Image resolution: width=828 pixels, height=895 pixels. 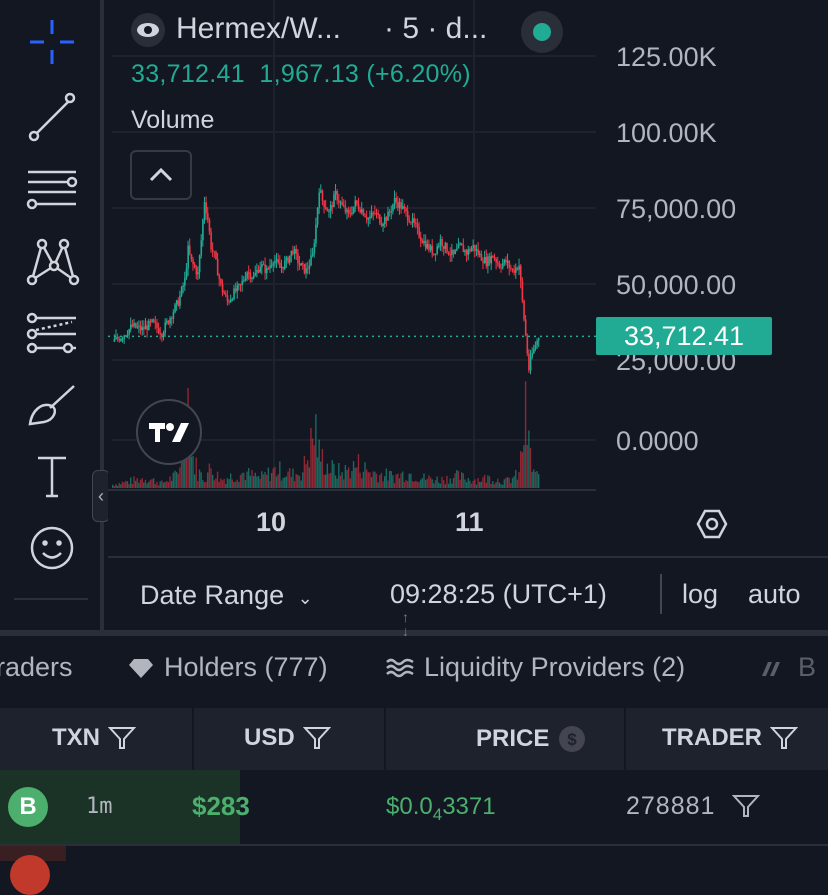 I want to click on column-usd: USD, so click(x=287, y=738).